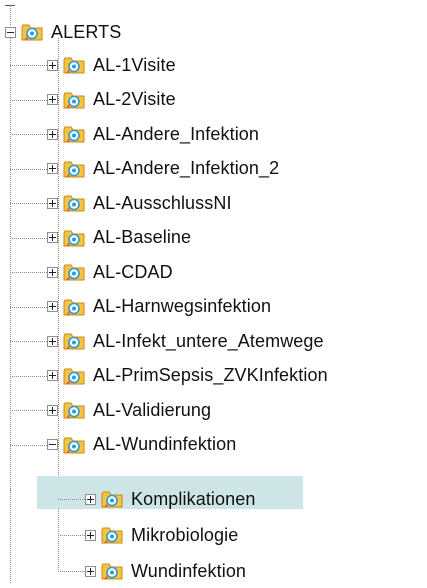  I want to click on tree-node: AL-Andere_Infektion_2, so click(163, 169).